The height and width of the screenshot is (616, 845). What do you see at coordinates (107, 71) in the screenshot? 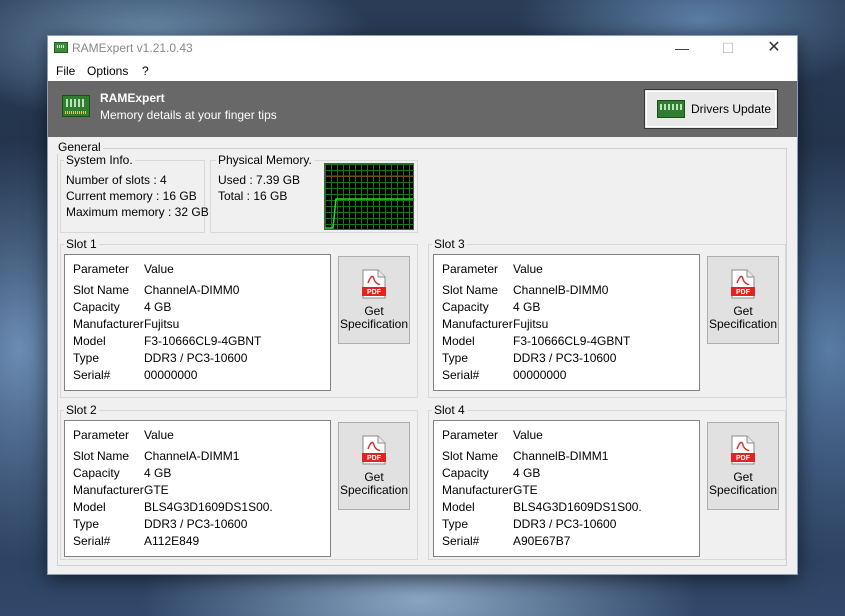
I see `menu-options: Options` at bounding box center [107, 71].